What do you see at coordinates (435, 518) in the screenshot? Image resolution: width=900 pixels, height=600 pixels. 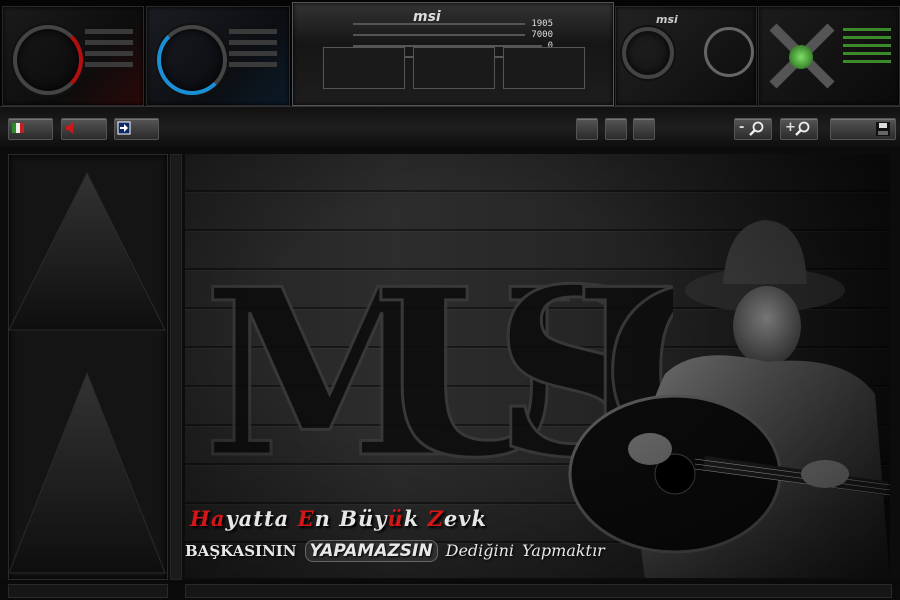 I see `quote-fragment: Z` at bounding box center [435, 518].